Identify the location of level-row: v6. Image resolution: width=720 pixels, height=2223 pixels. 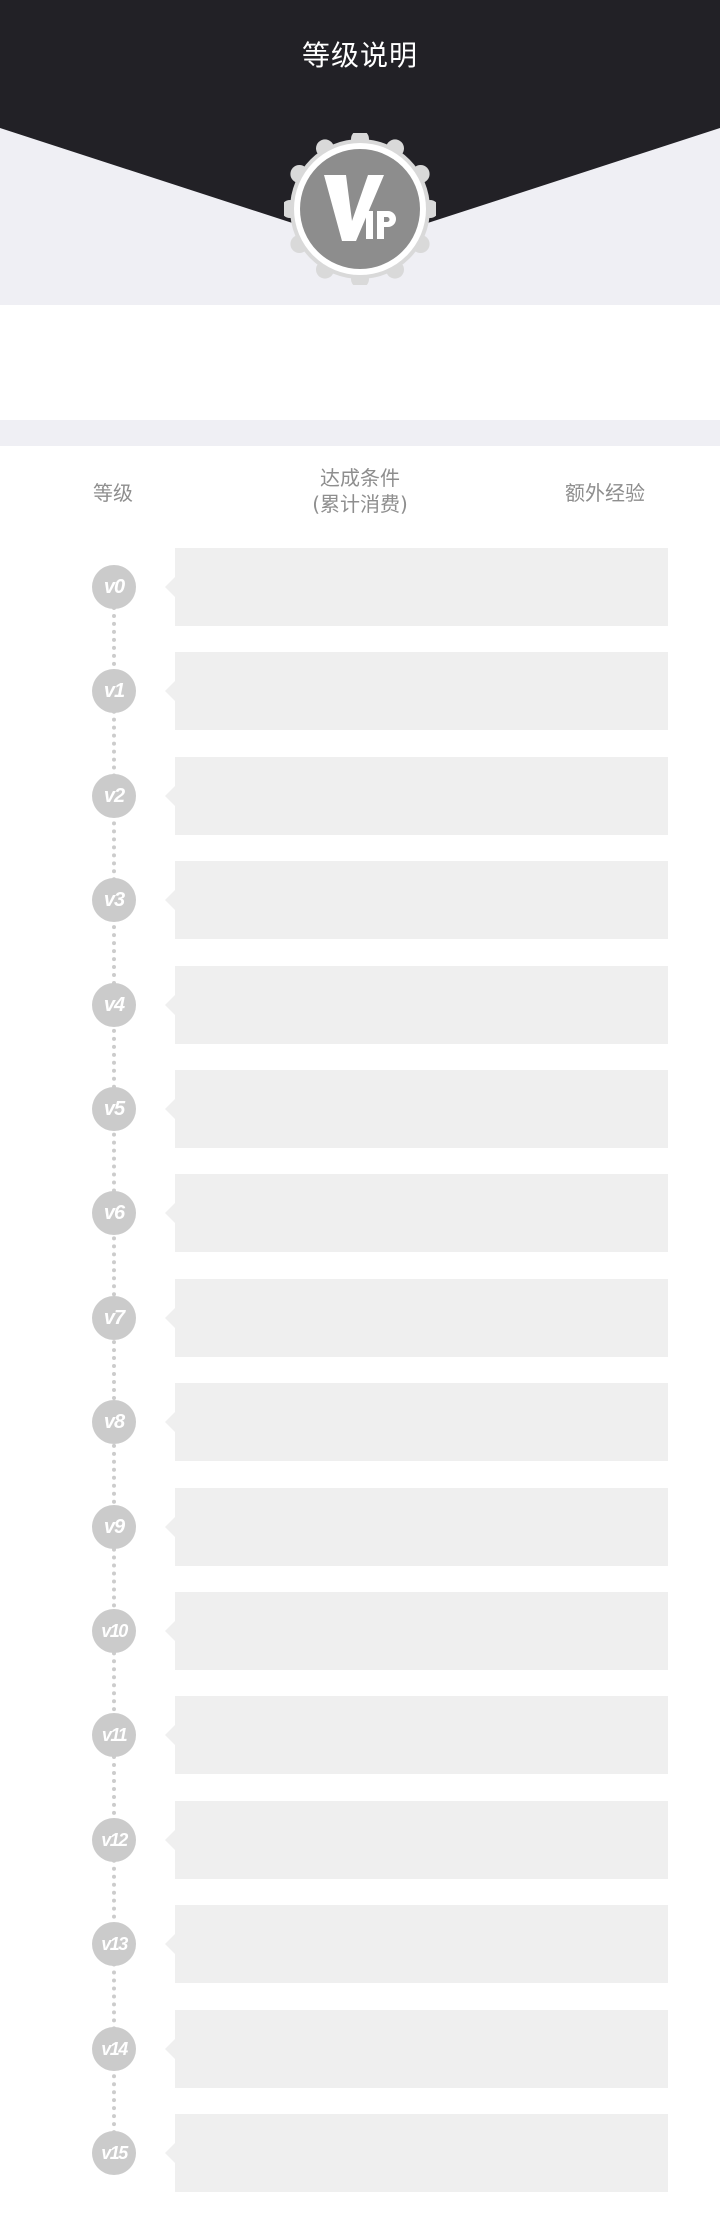
(360, 1213).